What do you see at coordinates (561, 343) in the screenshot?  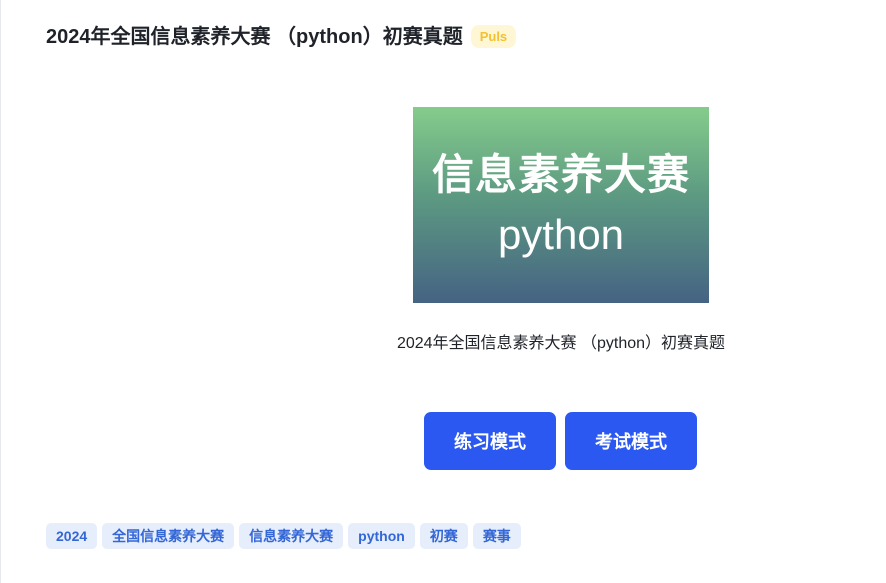 I see `cover-caption: 2024年全国信息素养大赛 （python）初赛真题` at bounding box center [561, 343].